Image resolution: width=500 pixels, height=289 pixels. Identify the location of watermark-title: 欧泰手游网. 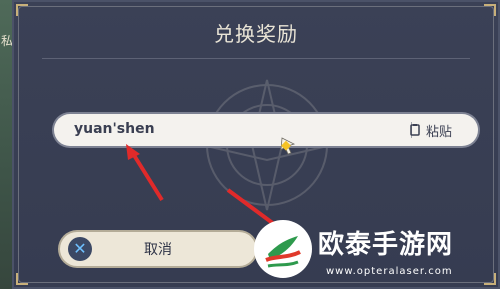
(386, 245).